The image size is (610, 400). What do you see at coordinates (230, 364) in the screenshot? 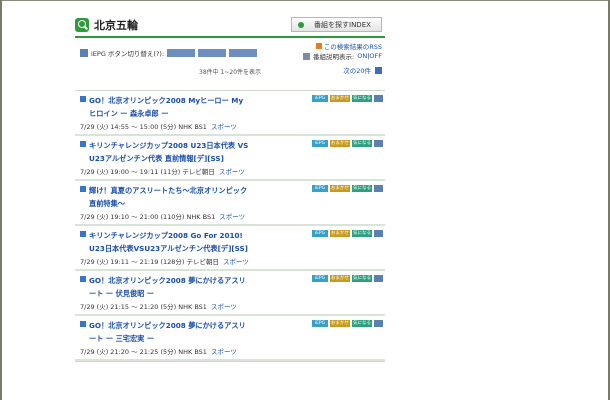
I see `list-continuation` at bounding box center [230, 364].